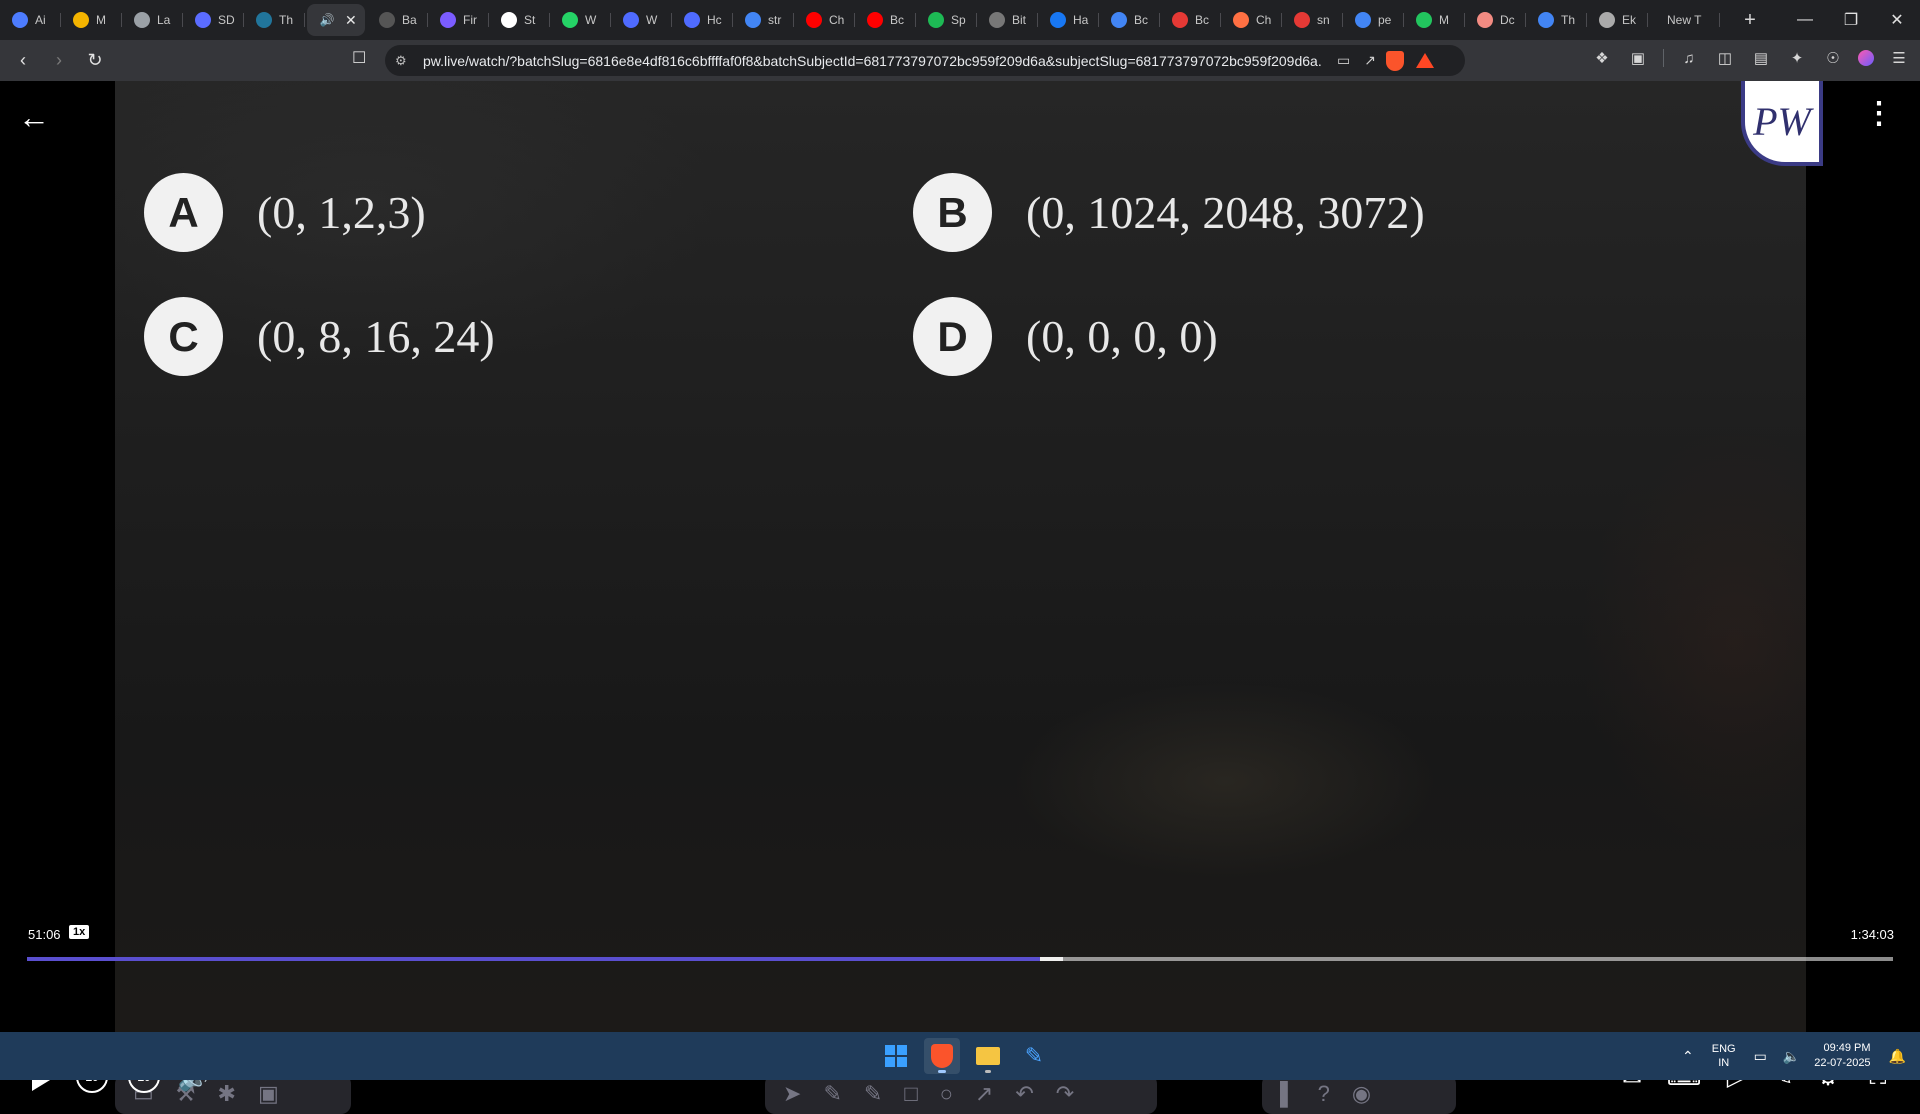  What do you see at coordinates (30, 20) in the screenshot?
I see `tab: Ai` at bounding box center [30, 20].